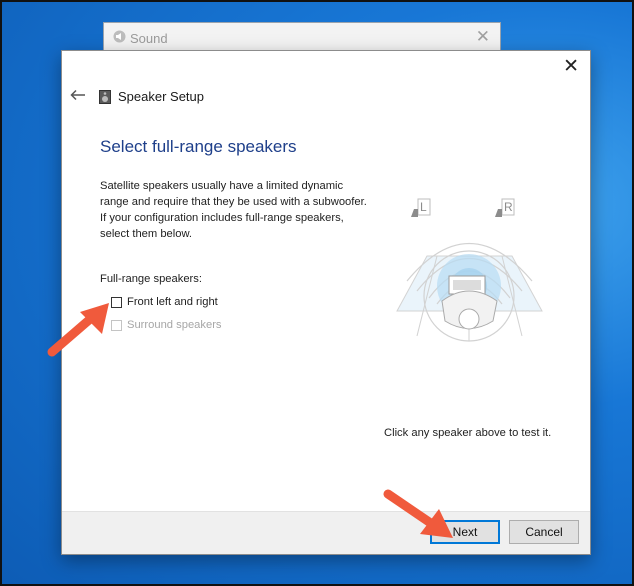  What do you see at coordinates (105, 97) in the screenshot?
I see `speaker-setup-icon` at bounding box center [105, 97].